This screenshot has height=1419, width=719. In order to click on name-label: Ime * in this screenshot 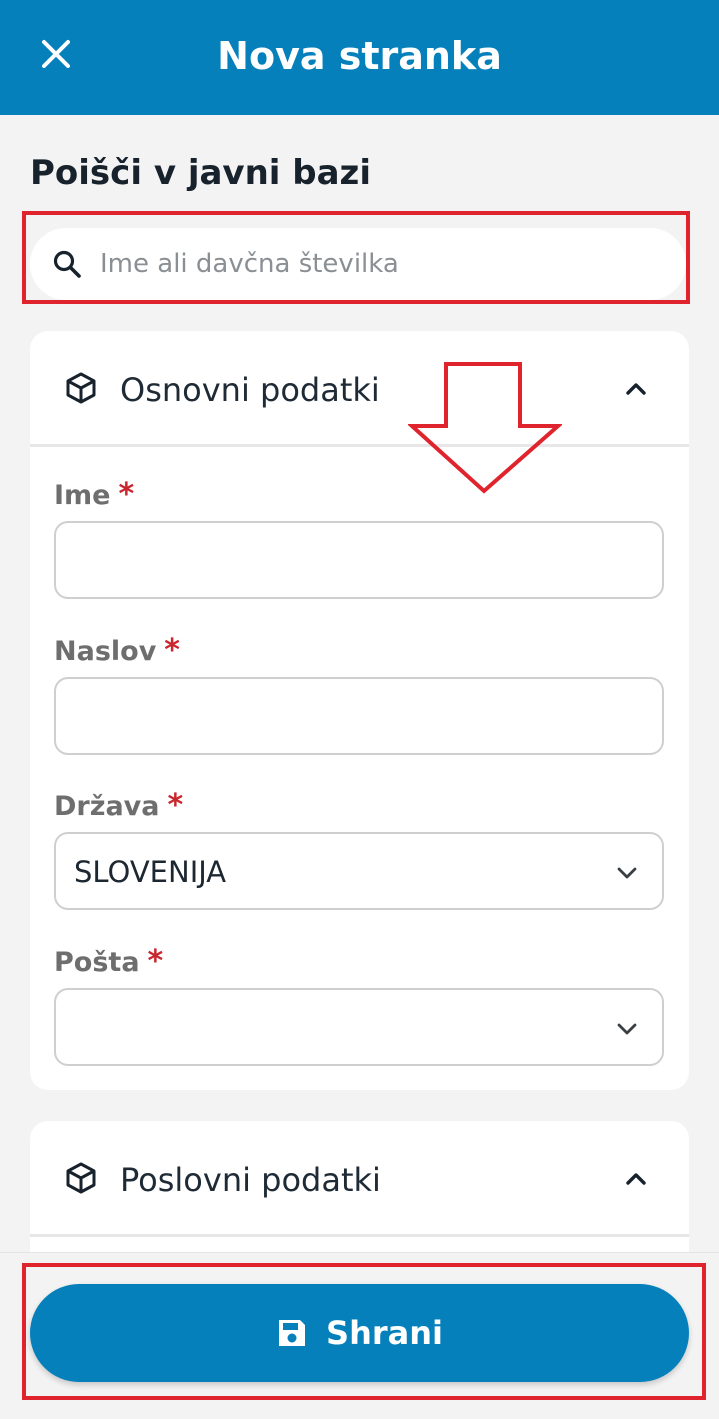, I will do `click(94, 495)`.